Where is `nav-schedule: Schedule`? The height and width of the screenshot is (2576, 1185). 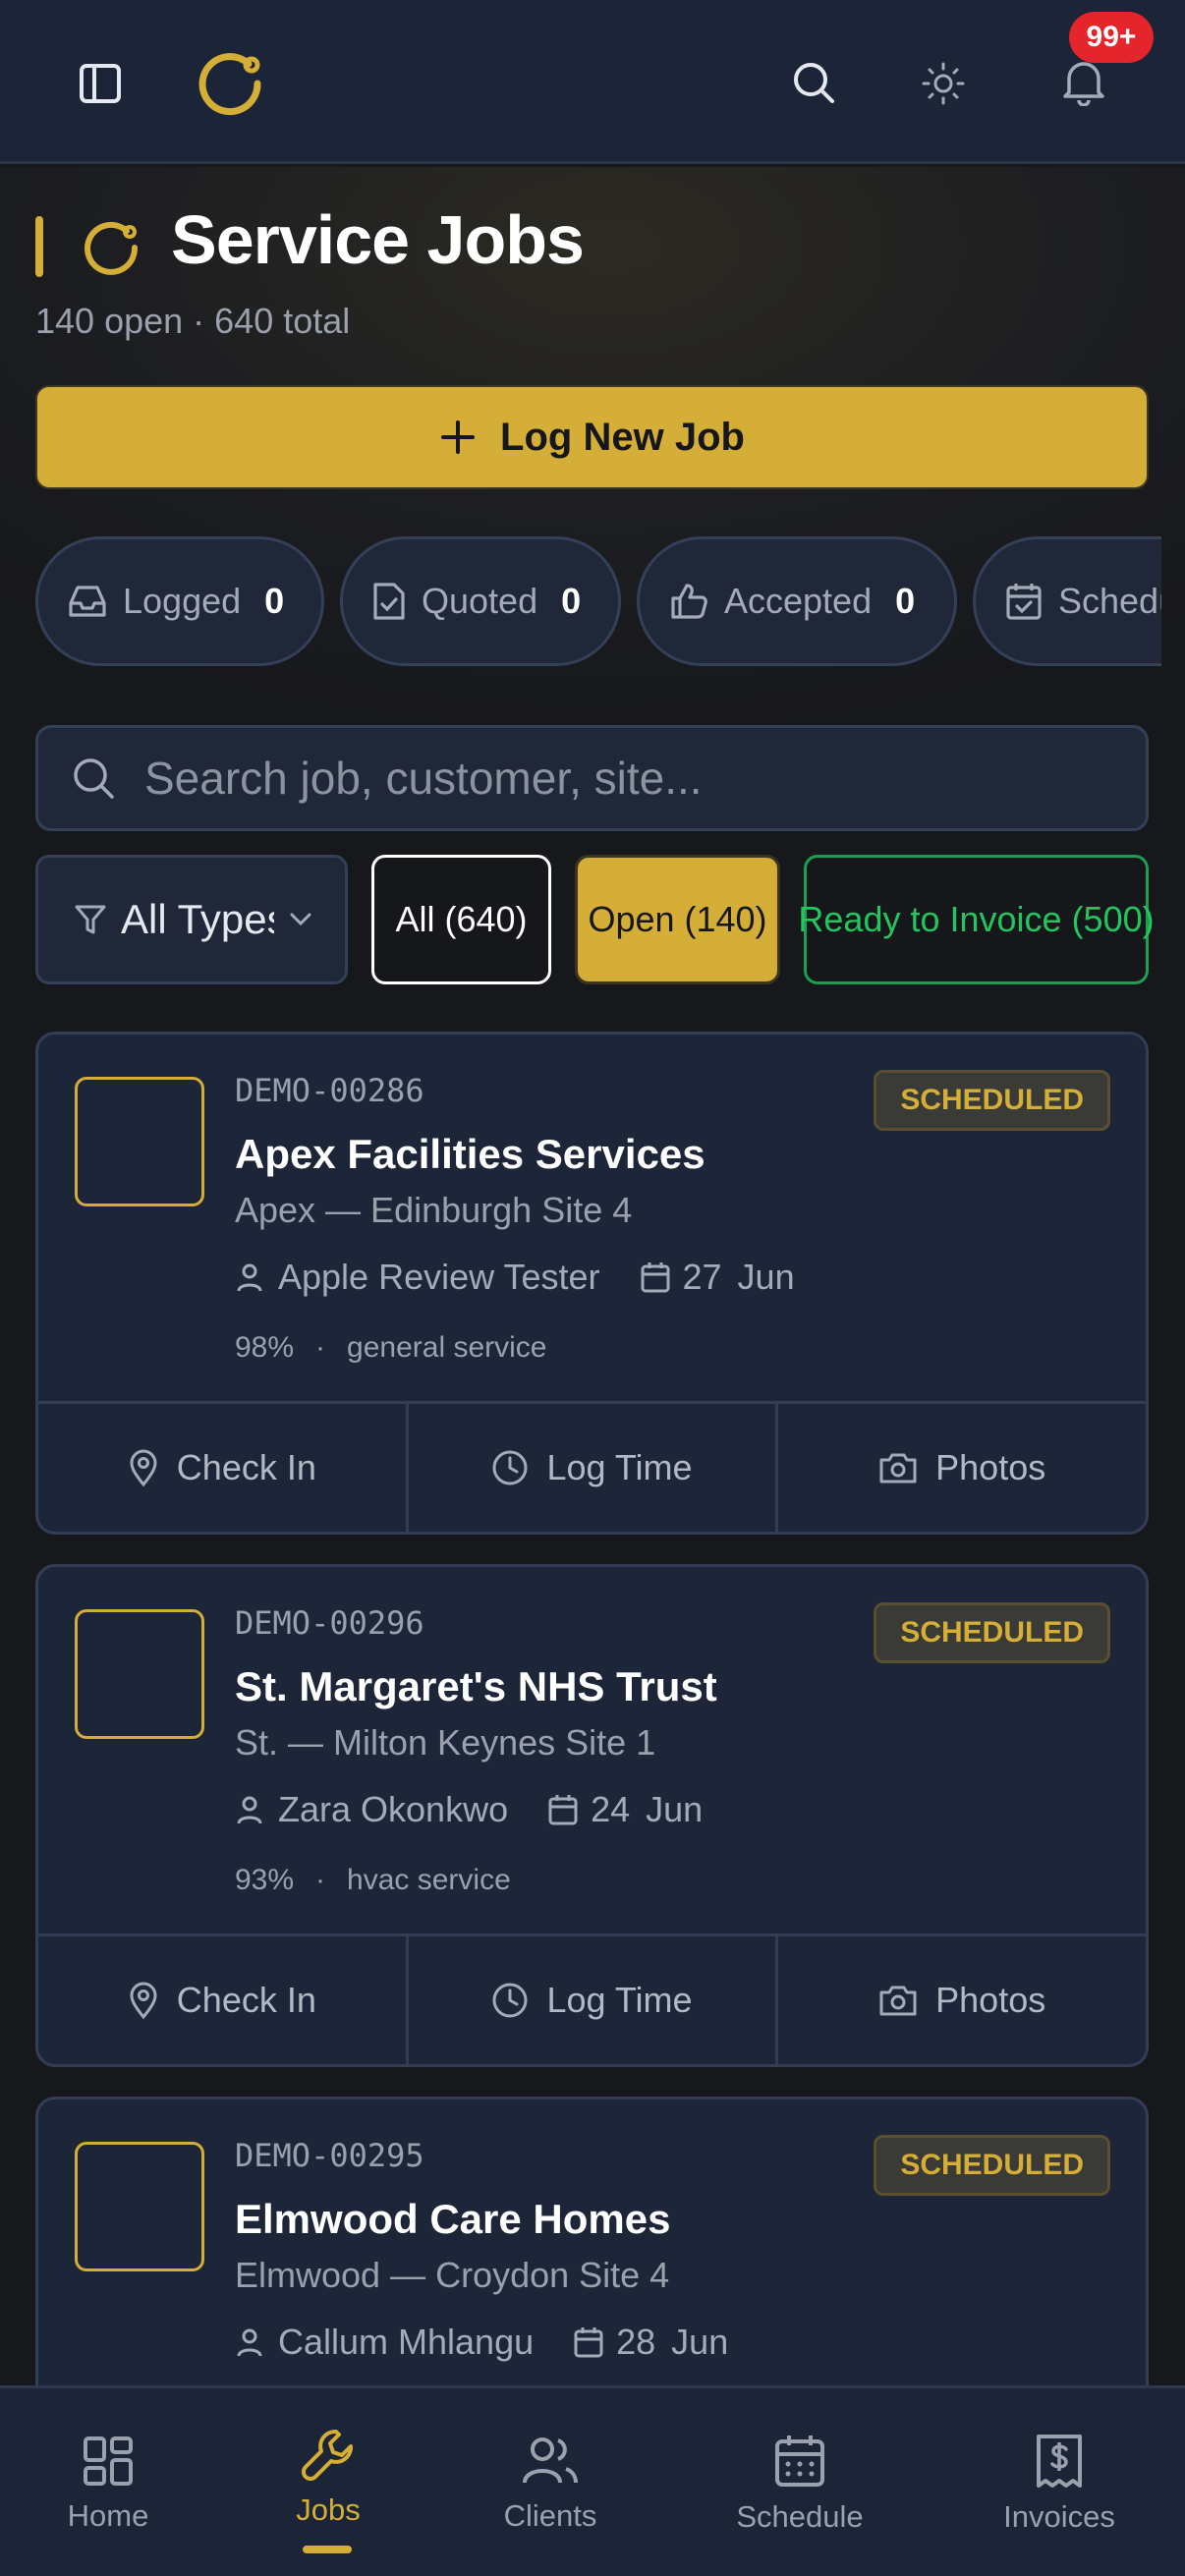 nav-schedule: Schedule is located at coordinates (800, 2482).